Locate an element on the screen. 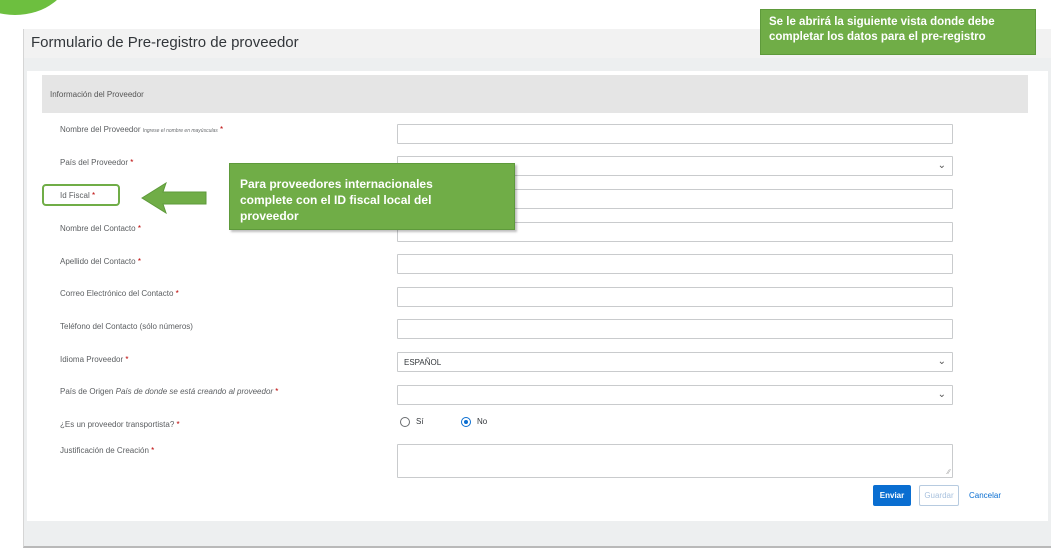 The width and height of the screenshot is (1051, 551). idioma-proveedor-select: ESPAÑOL ⌄ is located at coordinates (675, 362).